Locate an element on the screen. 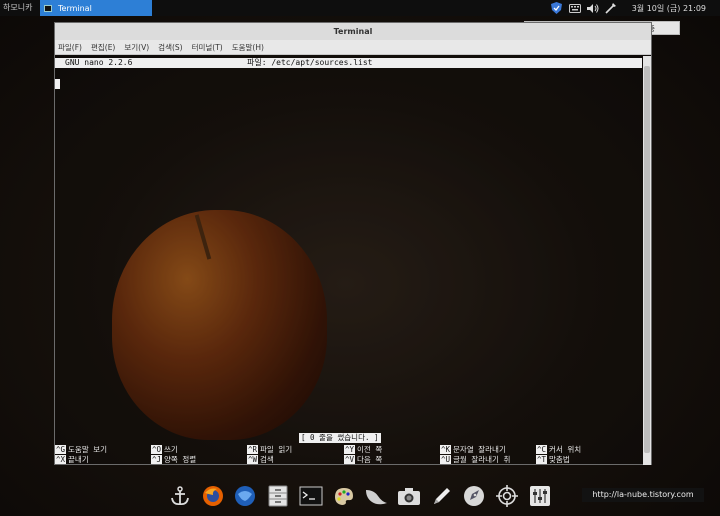  firefox-icon is located at coordinates (213, 496).